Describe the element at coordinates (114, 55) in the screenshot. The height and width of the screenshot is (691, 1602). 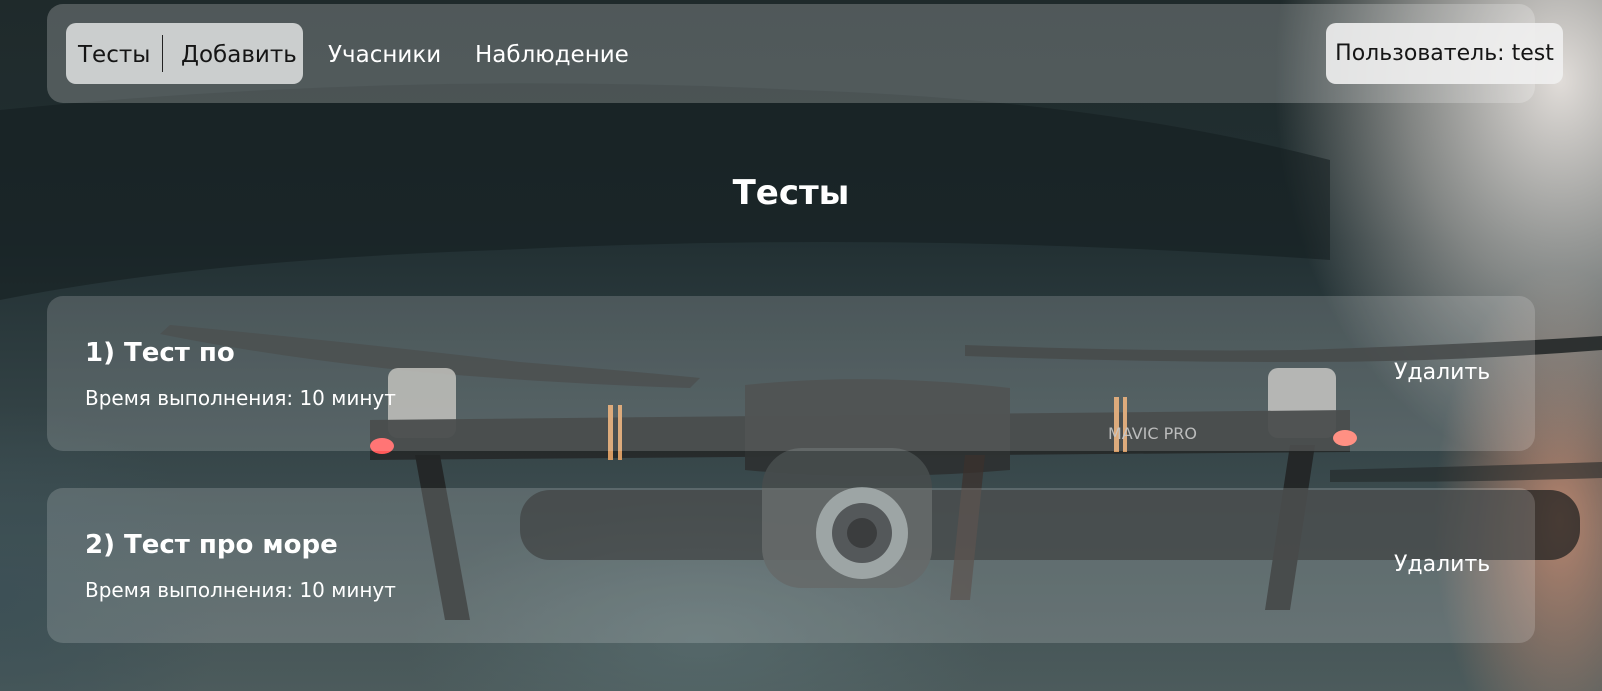
I see `nav-tests-link: Тесты` at that location.